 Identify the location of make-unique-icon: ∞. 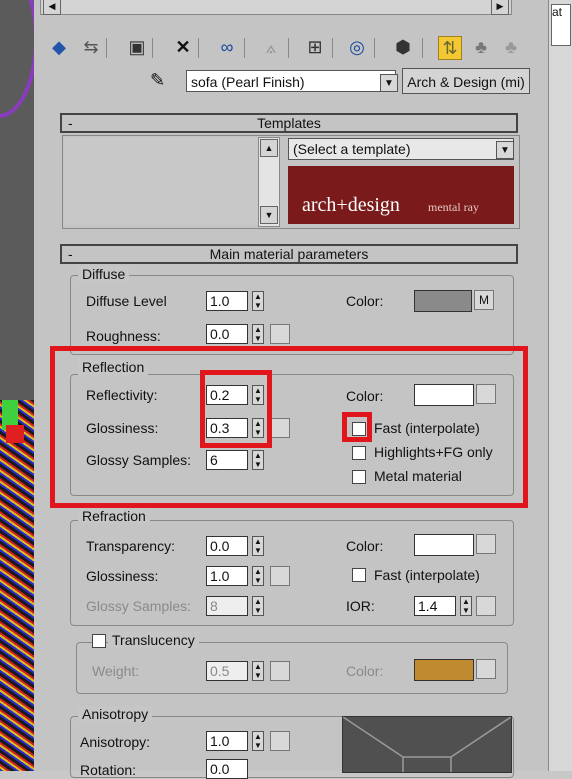
(227, 47).